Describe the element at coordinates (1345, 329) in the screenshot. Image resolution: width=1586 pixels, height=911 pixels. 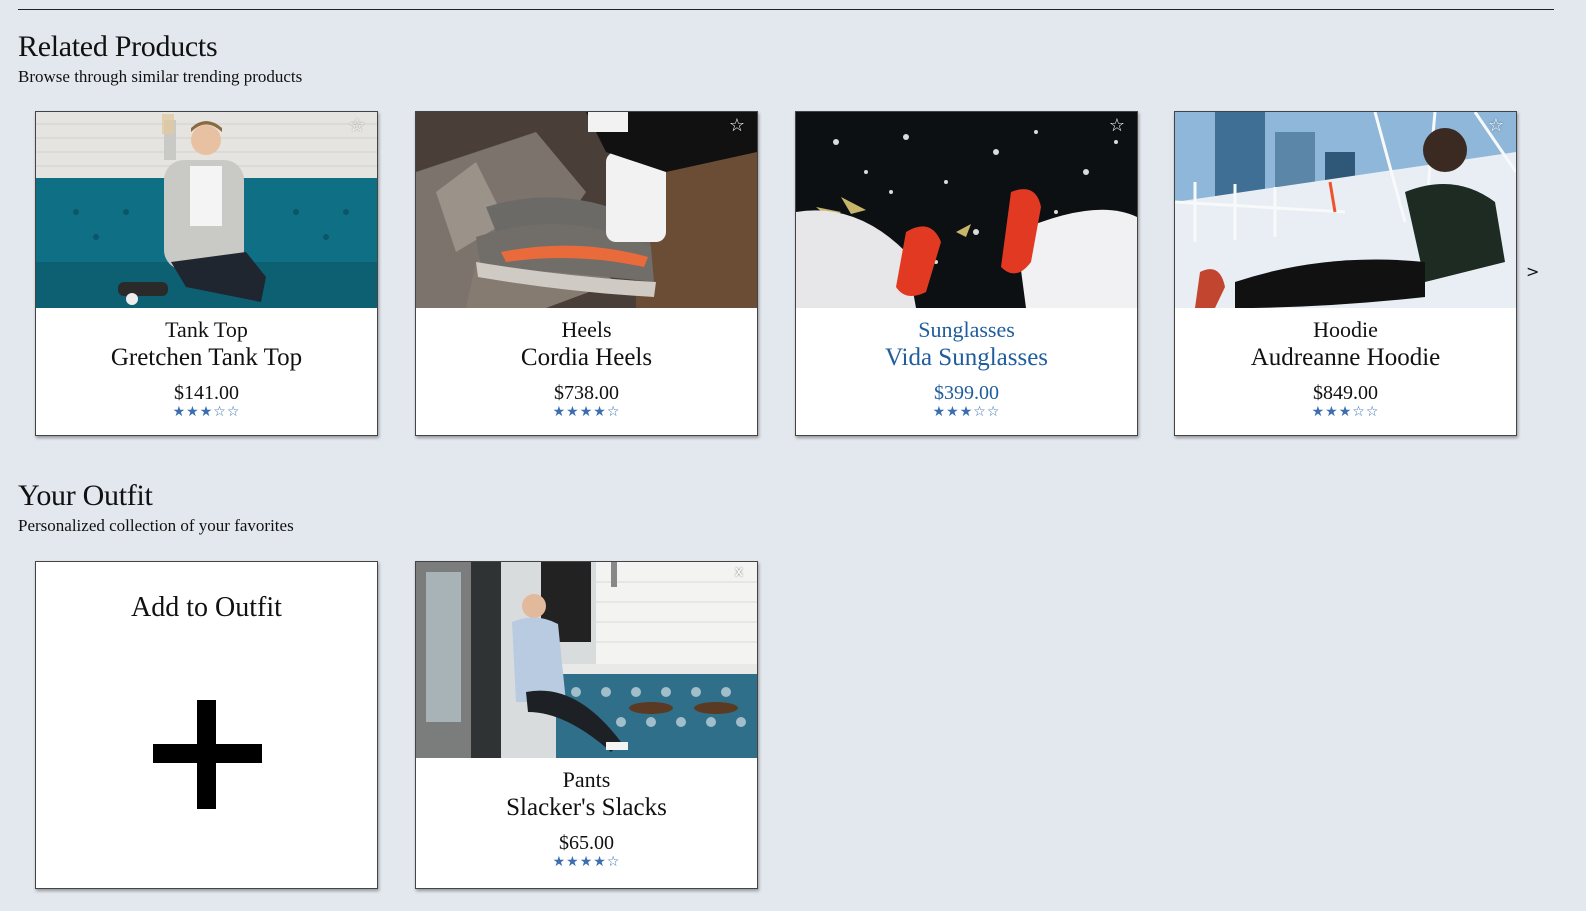
I see `product-category: Hoodie` at that location.